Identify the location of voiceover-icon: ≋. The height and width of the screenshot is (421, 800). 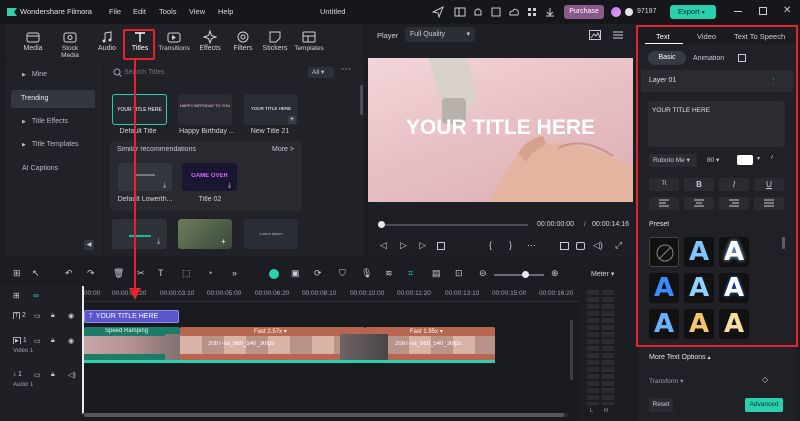
(389, 273).